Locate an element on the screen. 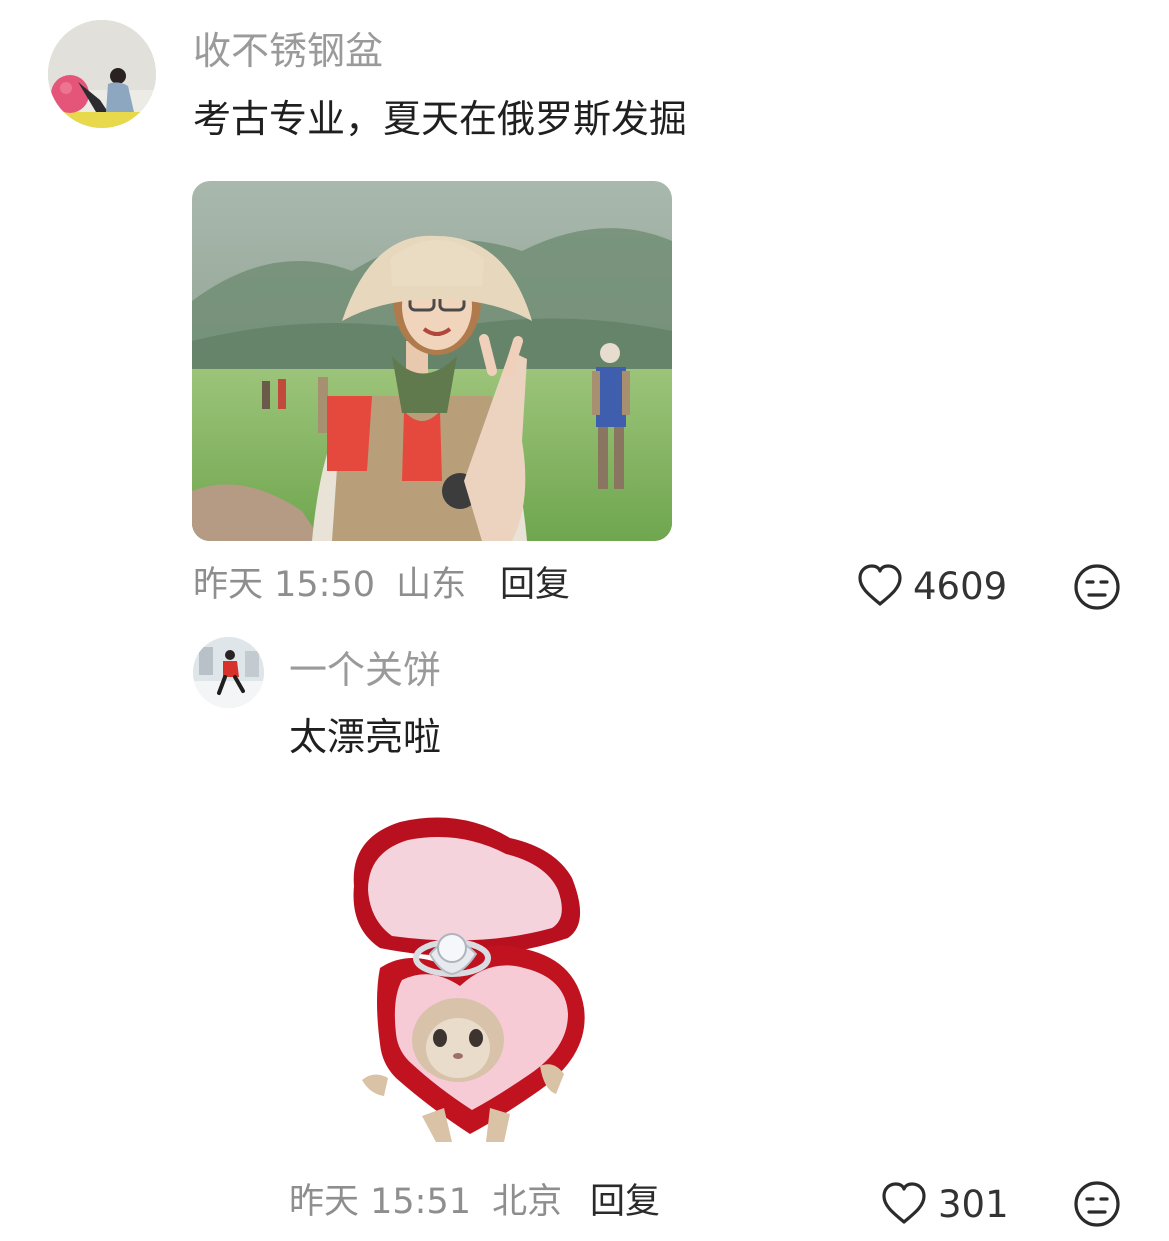 This screenshot has height=1241, width=1169. comment-meta: 昨天 15:51 北京 is located at coordinates (425, 1202).